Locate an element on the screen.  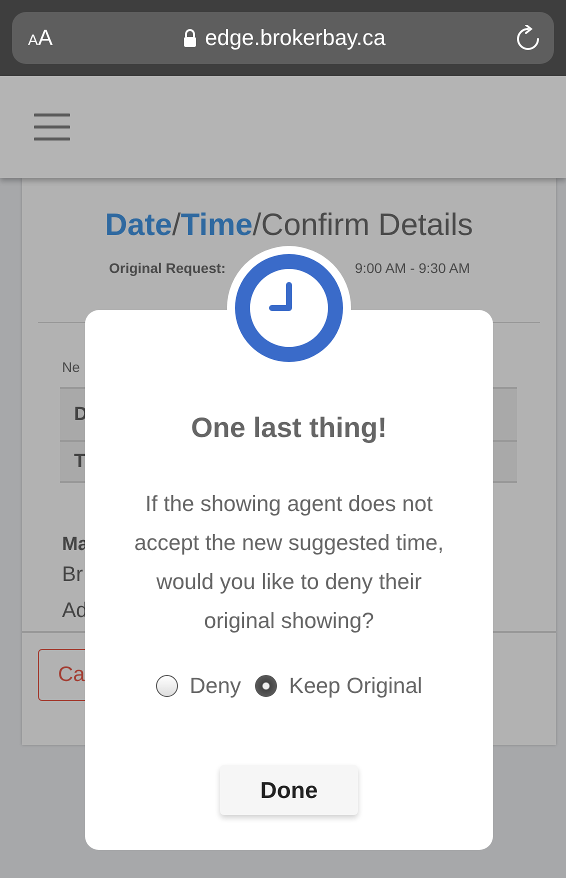
url-text: edge.brokerbay.ca is located at coordinates (295, 38).